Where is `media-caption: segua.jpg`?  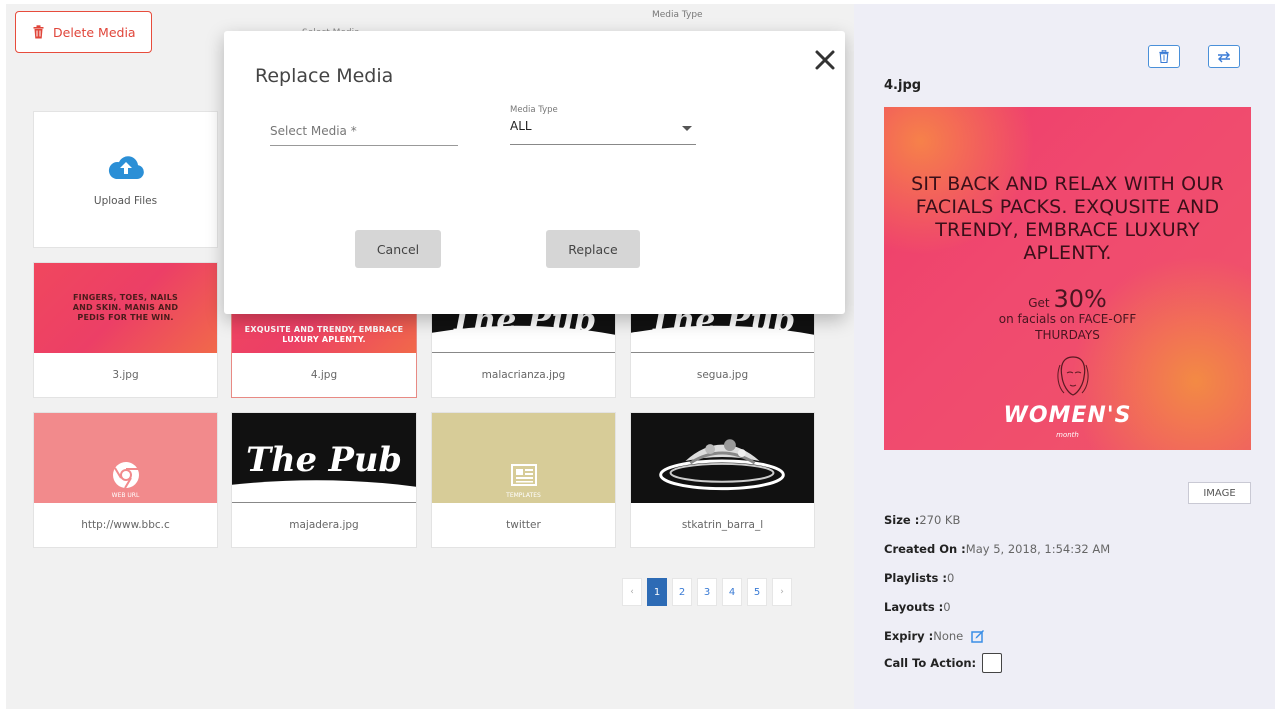
media-caption: segua.jpg is located at coordinates (722, 375).